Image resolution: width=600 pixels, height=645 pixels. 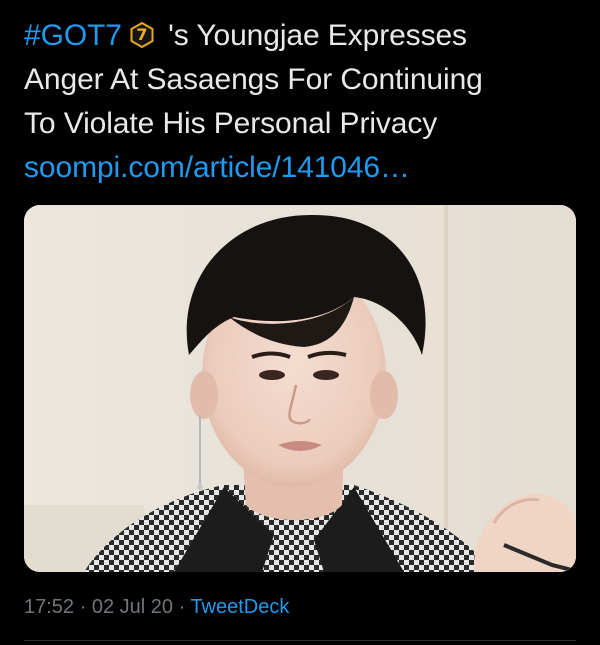 I want to click on tweet-text-line-3: To Violate His Personal Privacy, so click(x=231, y=123).